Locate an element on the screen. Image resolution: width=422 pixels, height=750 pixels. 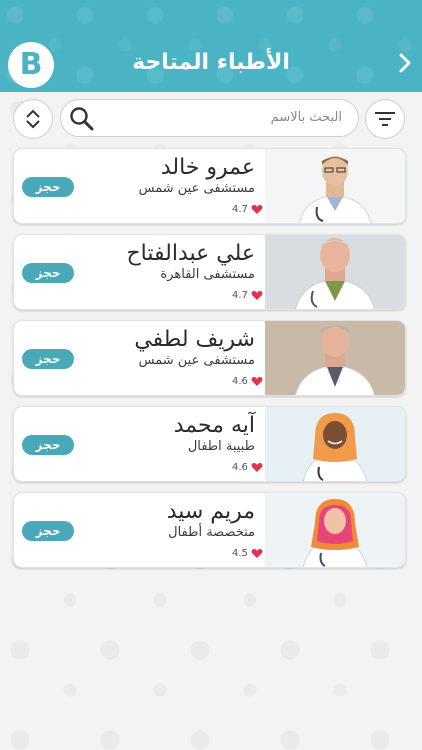
app-header: B الأطباء المتاحة is located at coordinates (211, 46).